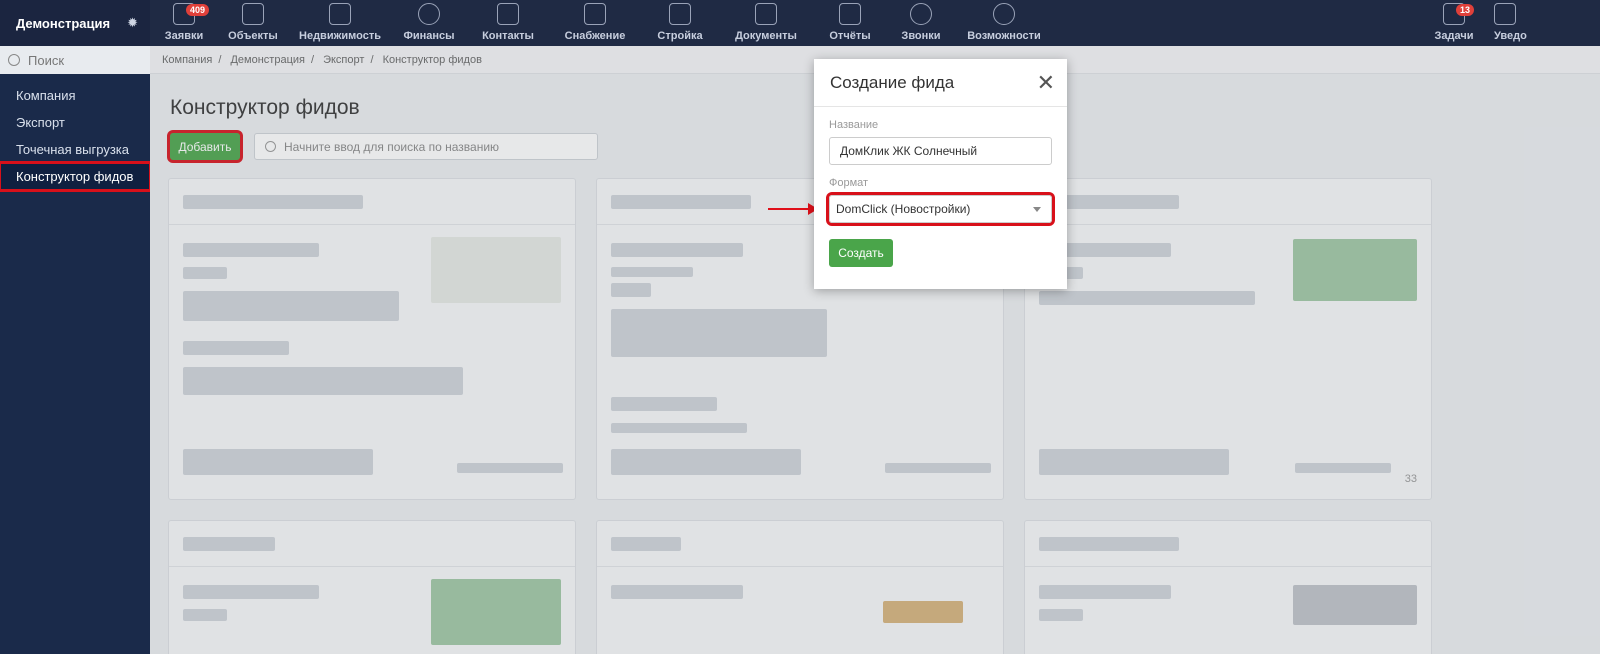  What do you see at coordinates (46, 60) in the screenshot?
I see `sidebar-search-placeholder: Поиск` at bounding box center [46, 60].